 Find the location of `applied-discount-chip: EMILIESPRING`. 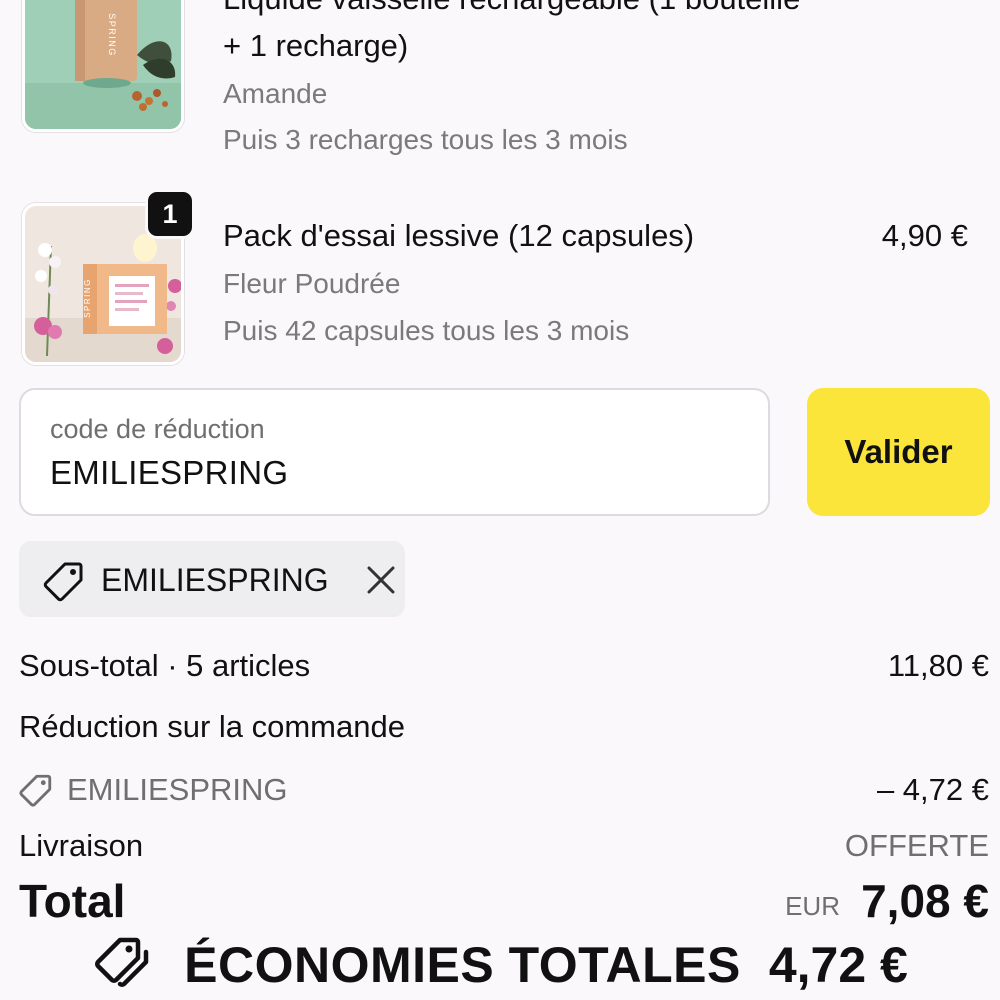

applied-discount-chip: EMILIESPRING is located at coordinates (212, 579).